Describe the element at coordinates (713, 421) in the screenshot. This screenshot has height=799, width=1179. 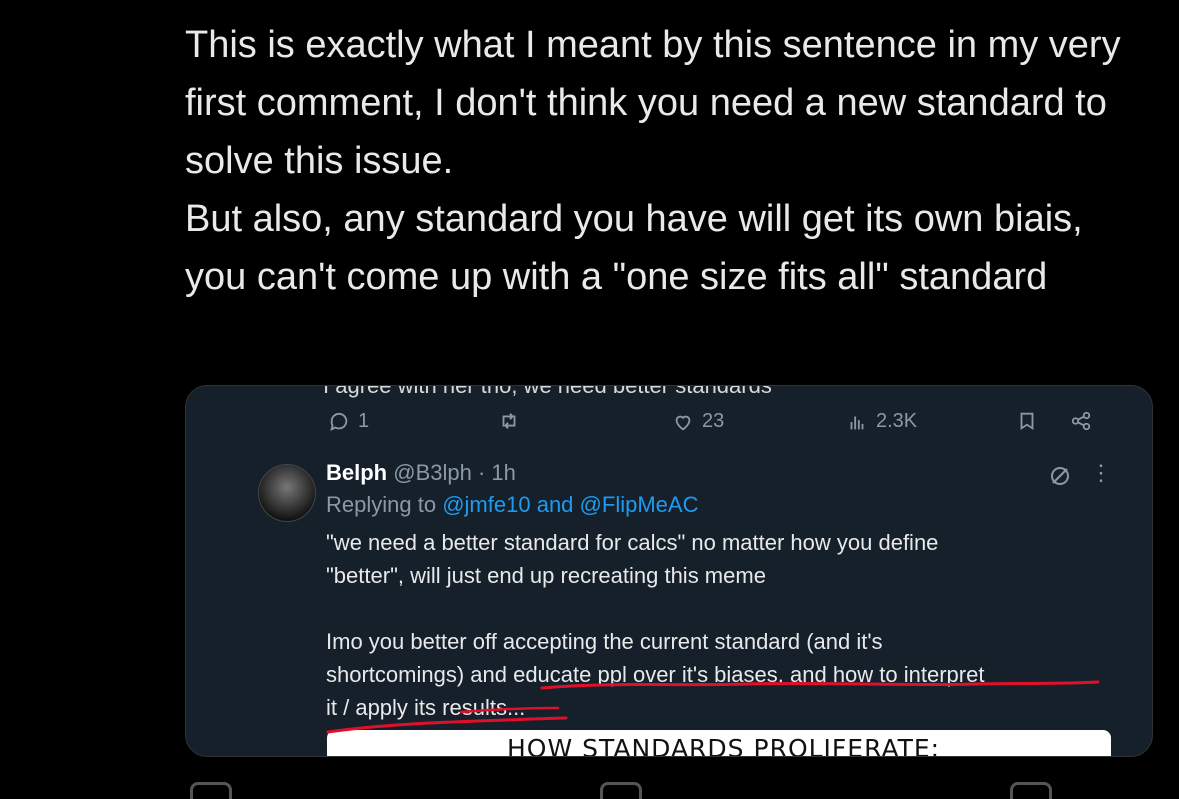
I see `like-count: 23` at that location.